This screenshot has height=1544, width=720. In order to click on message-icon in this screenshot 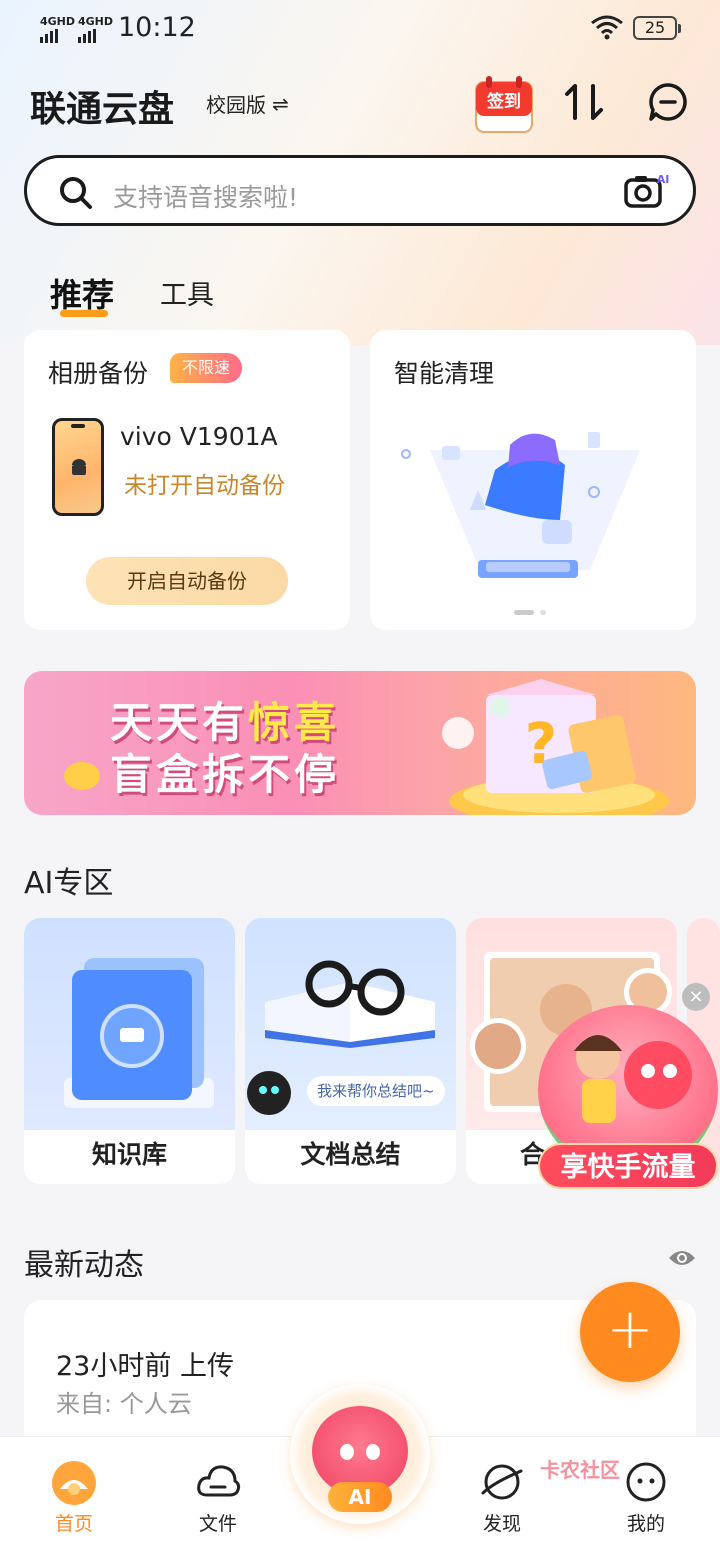, I will do `click(668, 102)`.